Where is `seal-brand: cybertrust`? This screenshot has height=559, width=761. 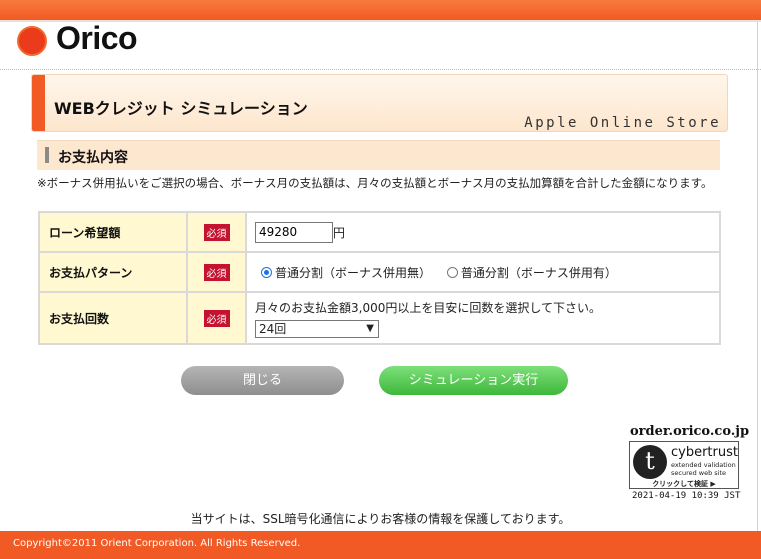
seal-brand: cybertrust is located at coordinates (704, 452).